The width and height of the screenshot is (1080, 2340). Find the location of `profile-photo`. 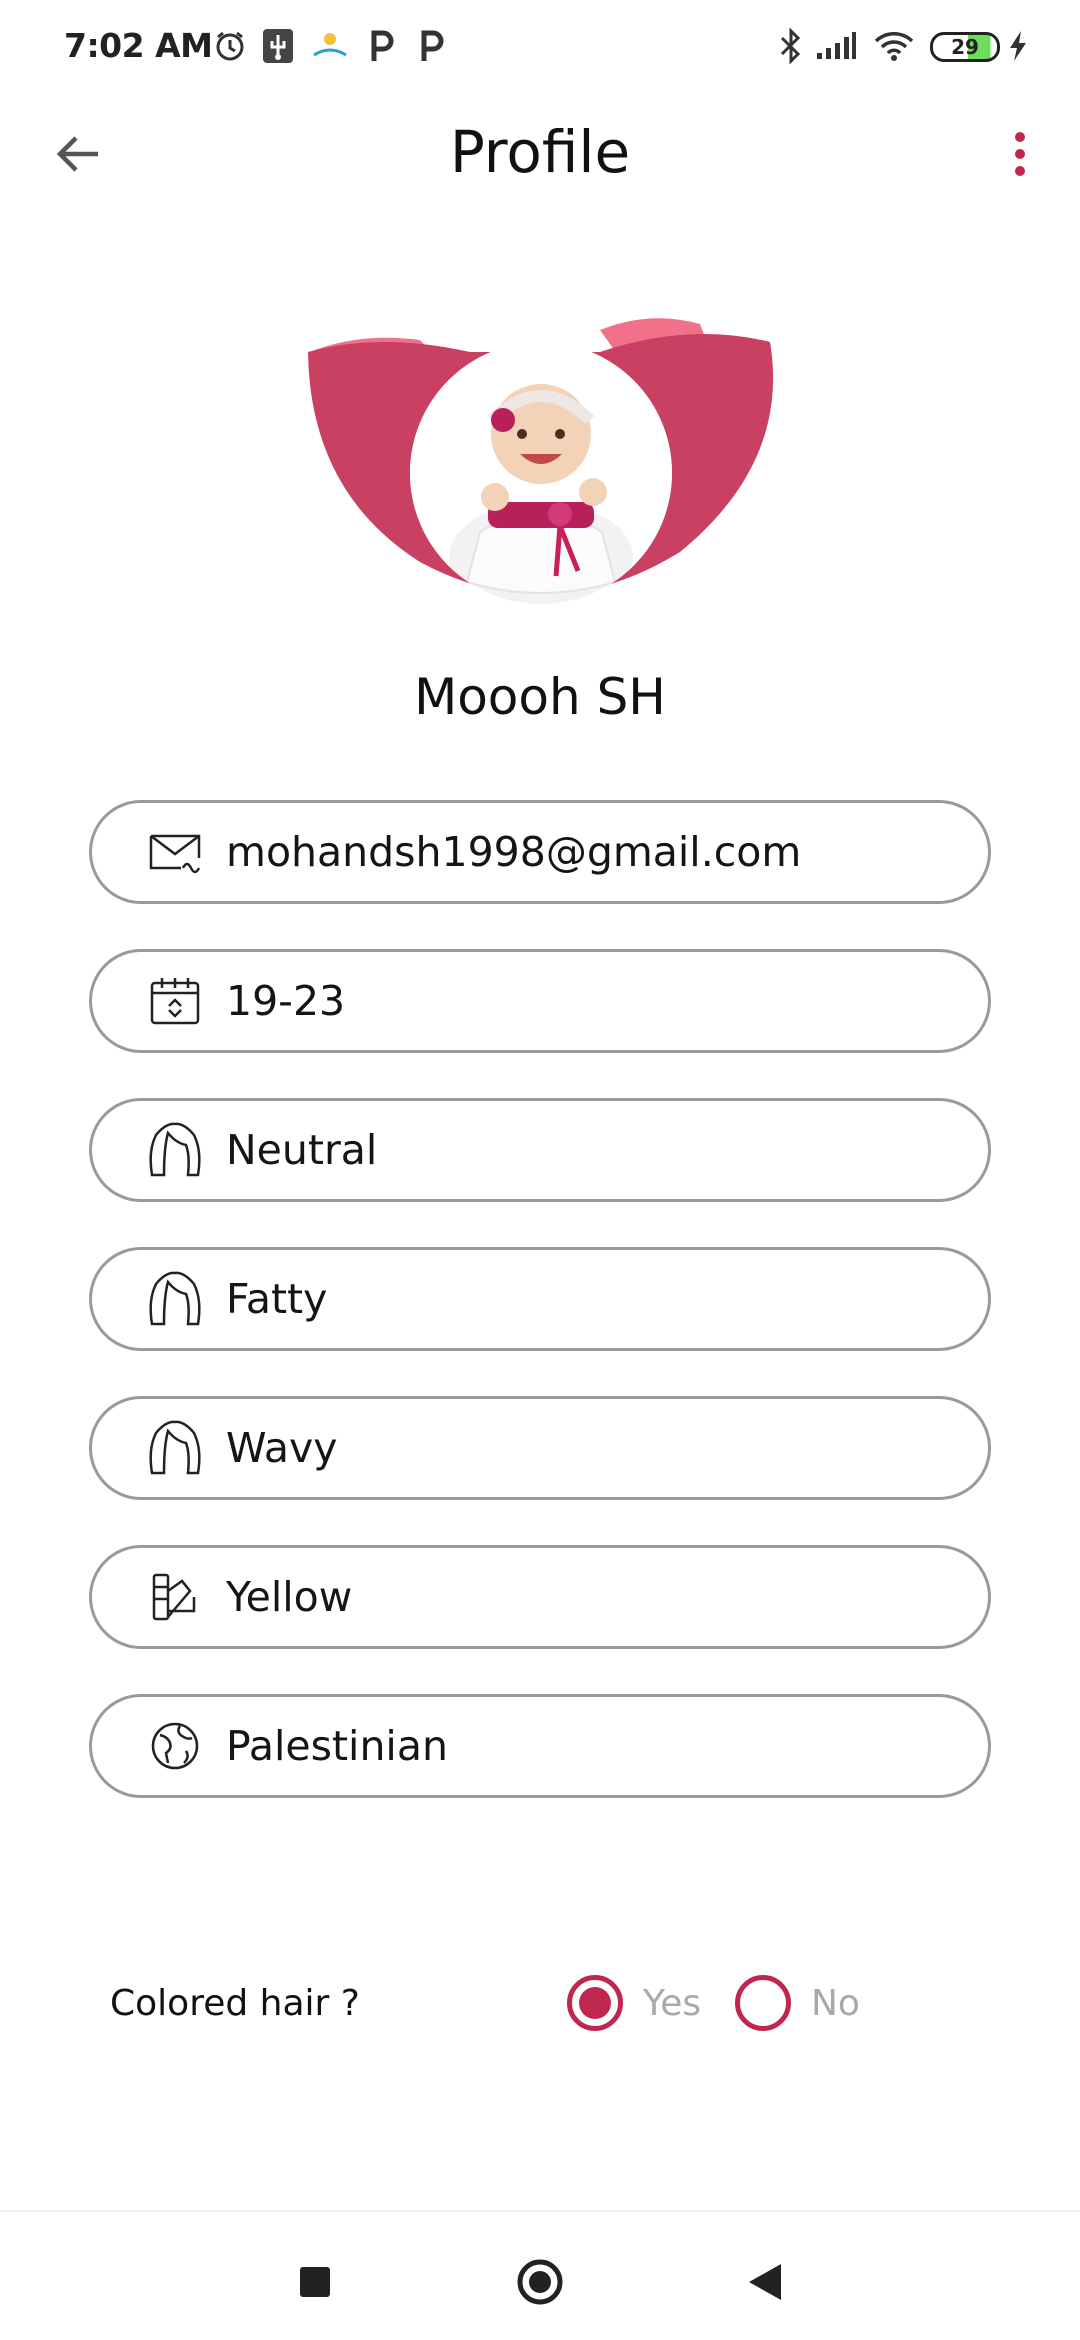

profile-photo is located at coordinates (541, 473).